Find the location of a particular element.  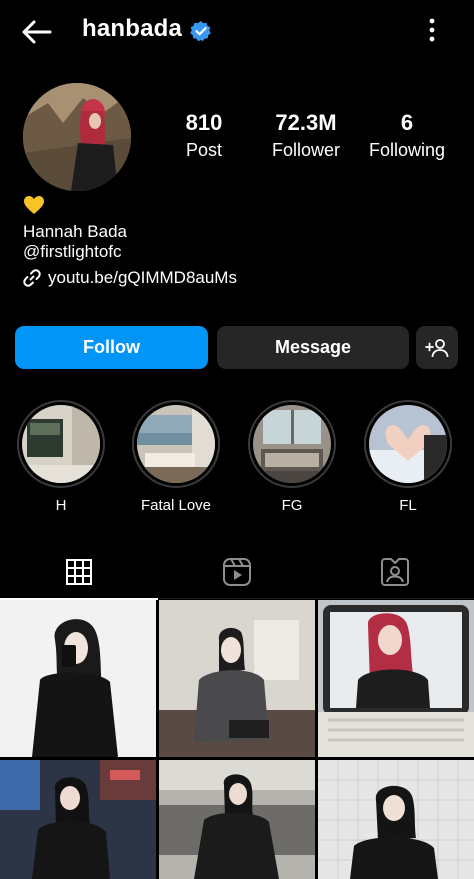

add-person-icon is located at coordinates (437, 347).